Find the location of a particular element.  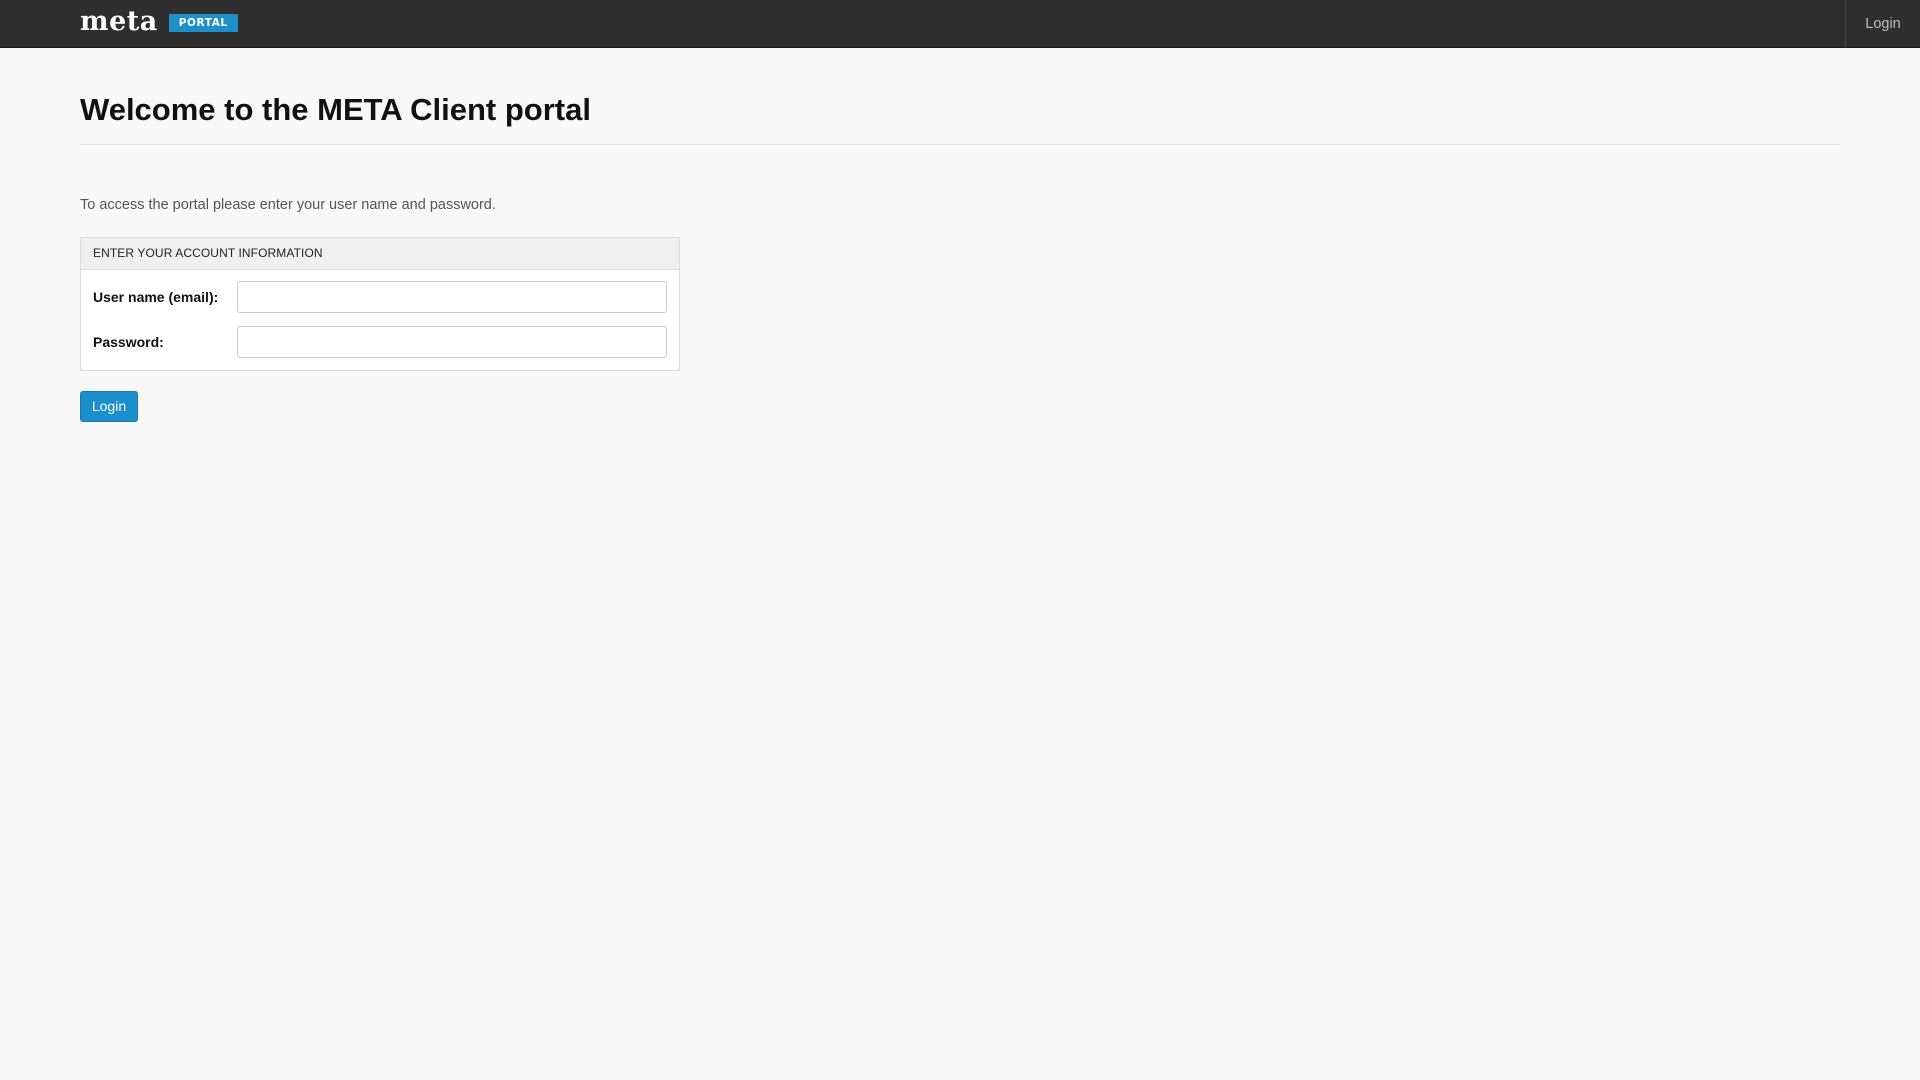

password-input is located at coordinates (452, 342).